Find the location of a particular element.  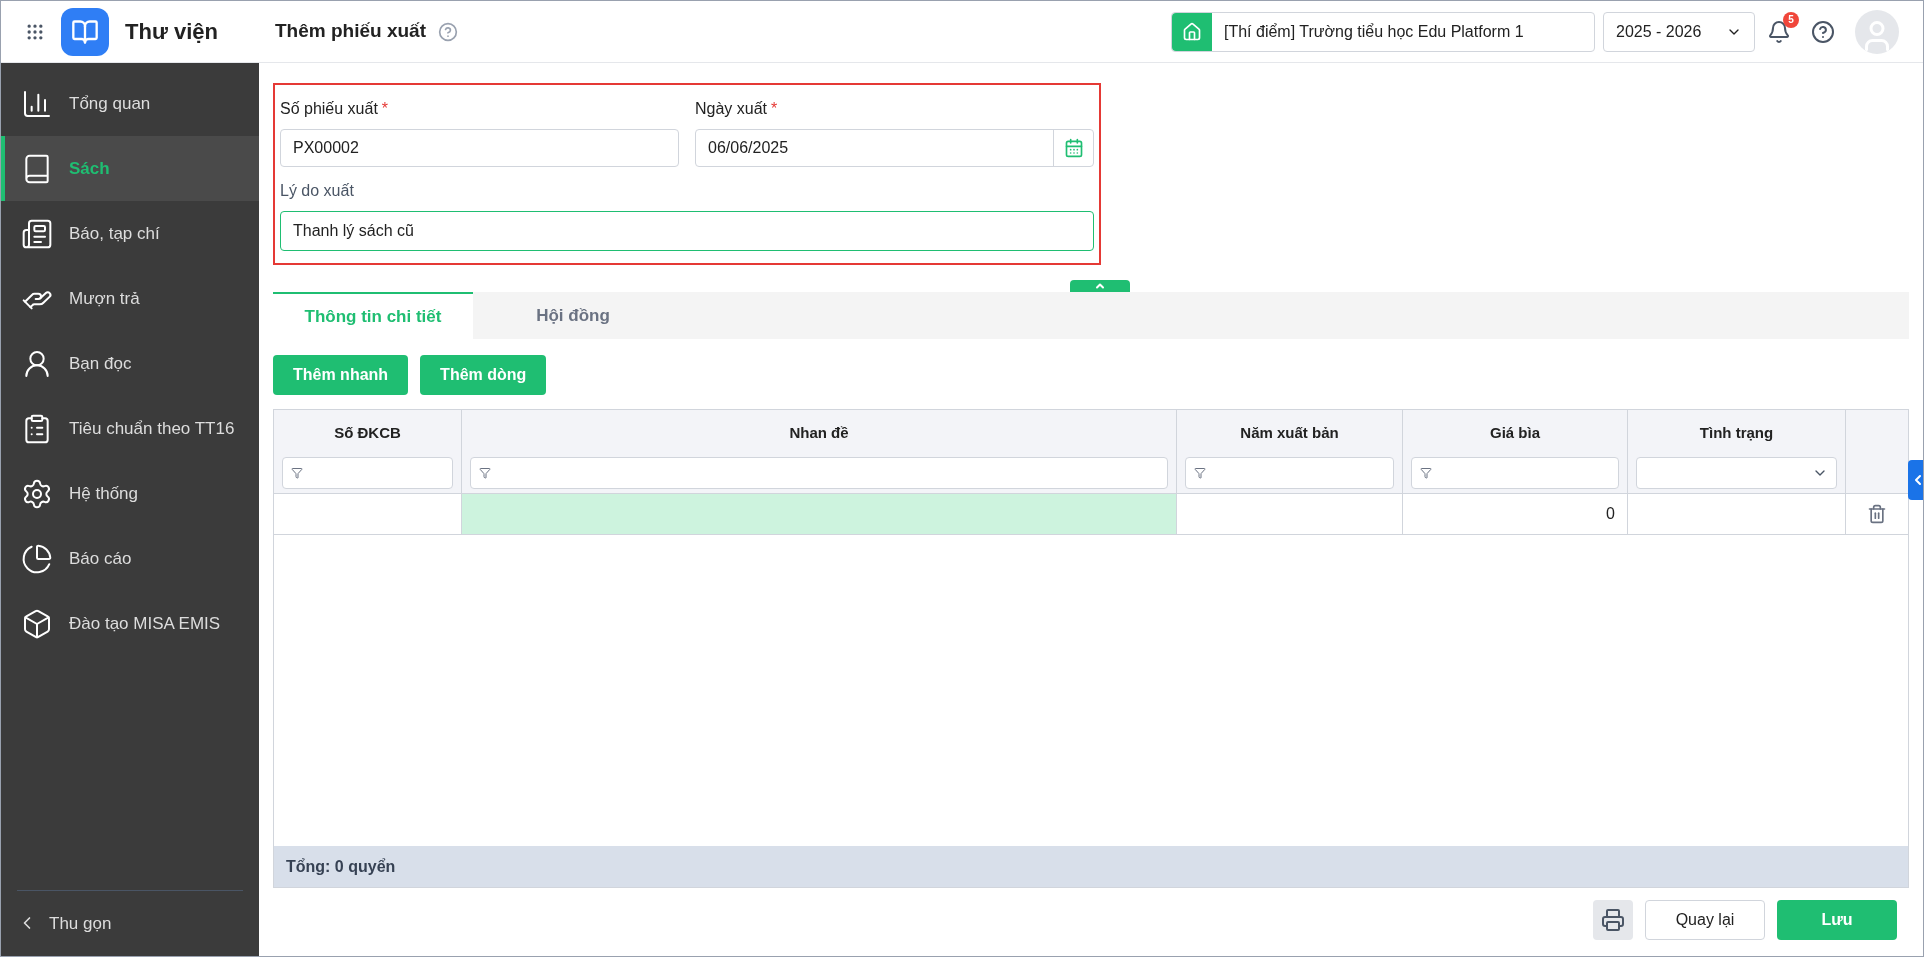

page-title: Thêm phiếu xuất is located at coordinates (350, 31).